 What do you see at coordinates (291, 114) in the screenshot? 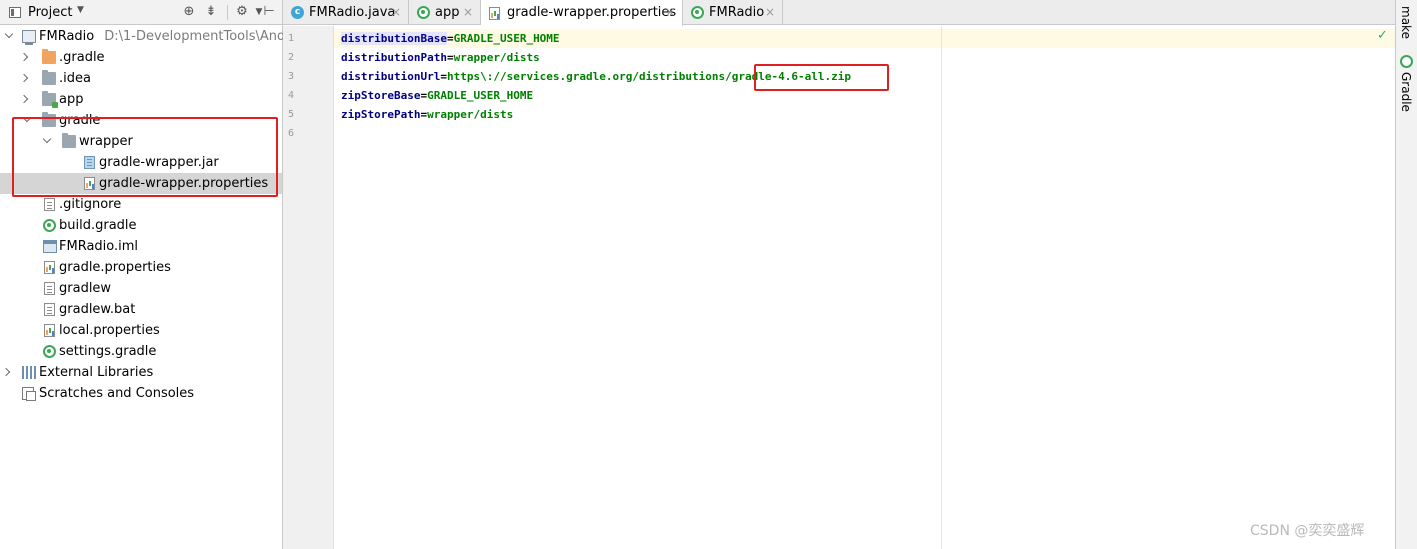
I see `line-number: 5` at bounding box center [291, 114].